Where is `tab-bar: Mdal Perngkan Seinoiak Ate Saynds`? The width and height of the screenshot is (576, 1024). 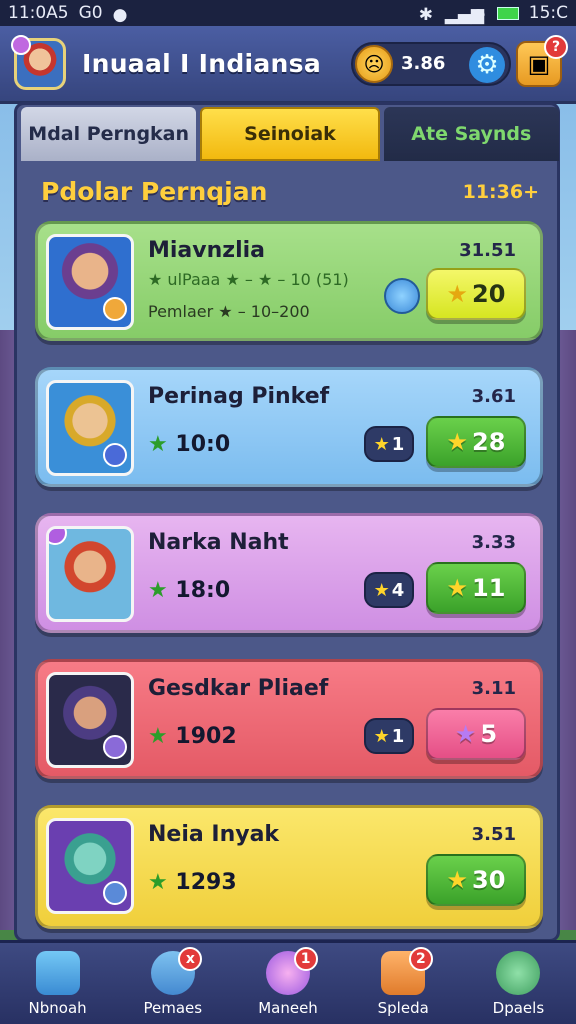 tab-bar: Mdal Perngkan Seinoiak Ate Saynds is located at coordinates (290, 134).